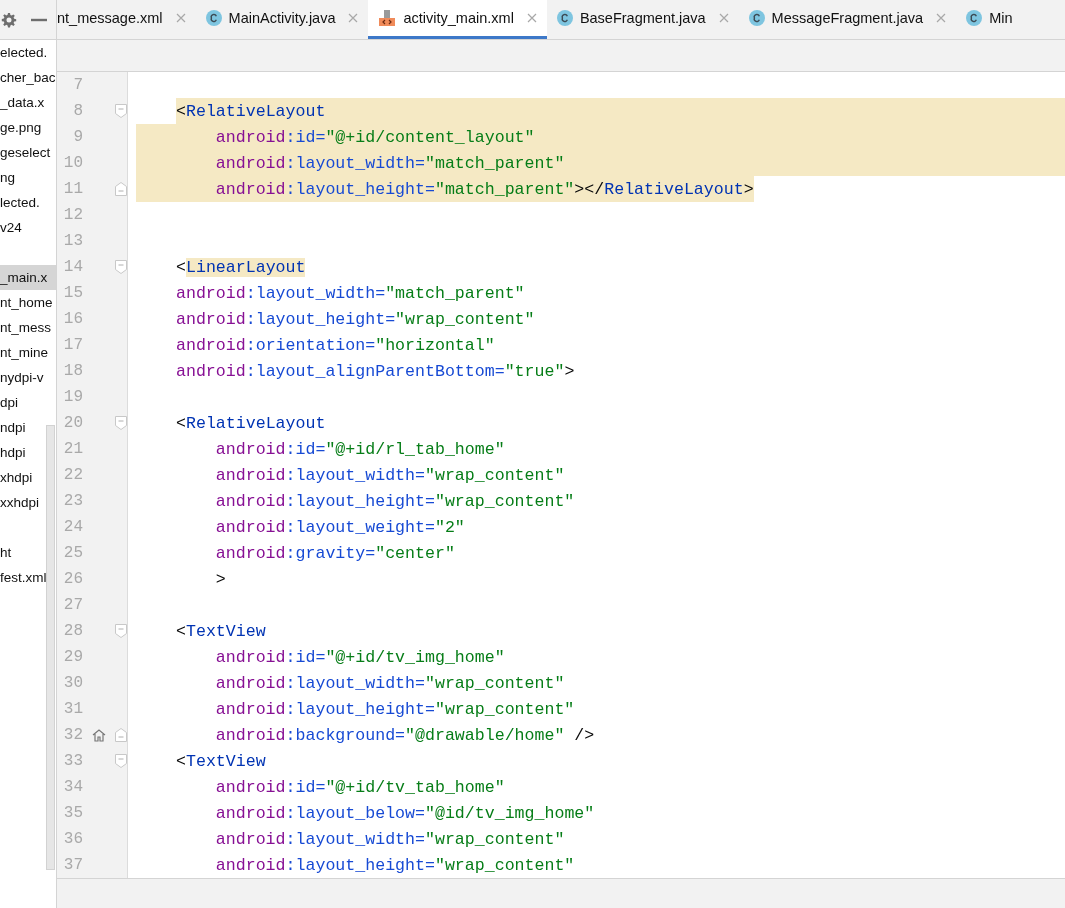 The image size is (1065, 908). Describe the element at coordinates (72, 267) in the screenshot. I see `line-number: 14` at that location.